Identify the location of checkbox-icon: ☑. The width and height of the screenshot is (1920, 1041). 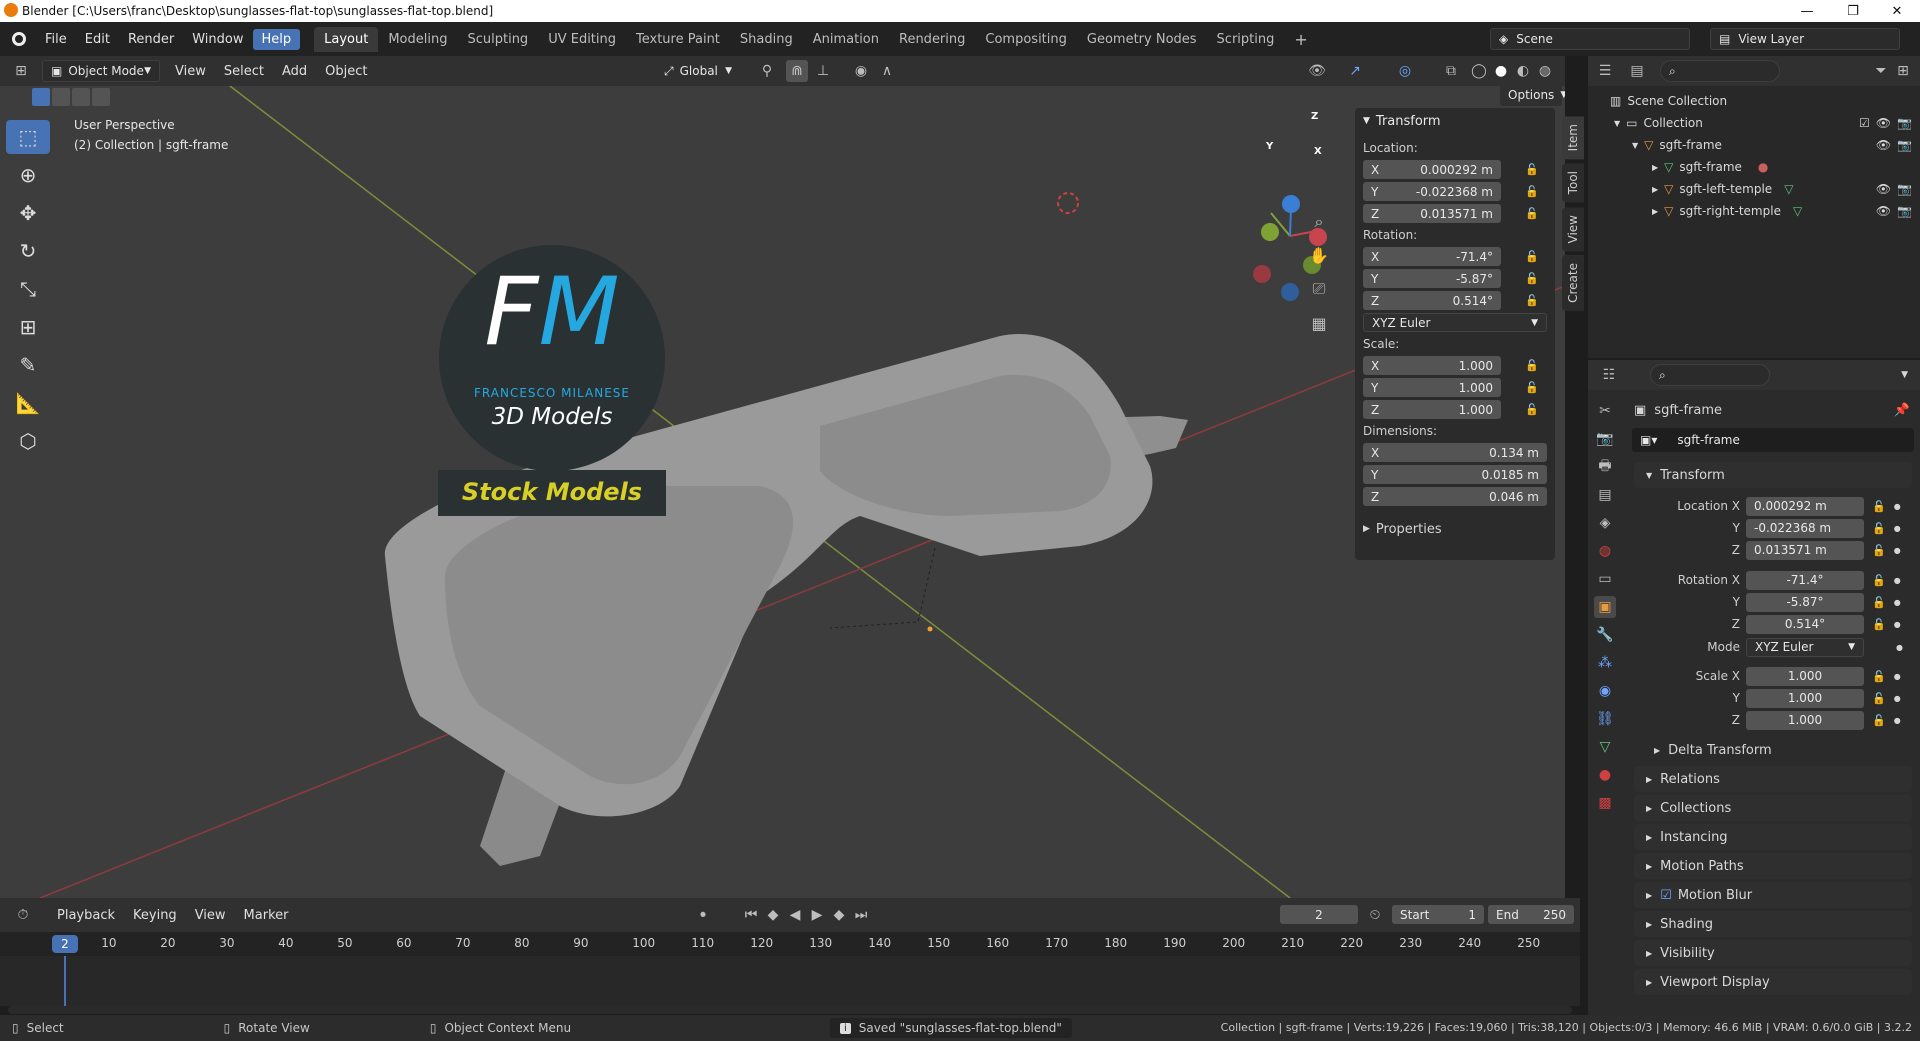
(1666, 895).